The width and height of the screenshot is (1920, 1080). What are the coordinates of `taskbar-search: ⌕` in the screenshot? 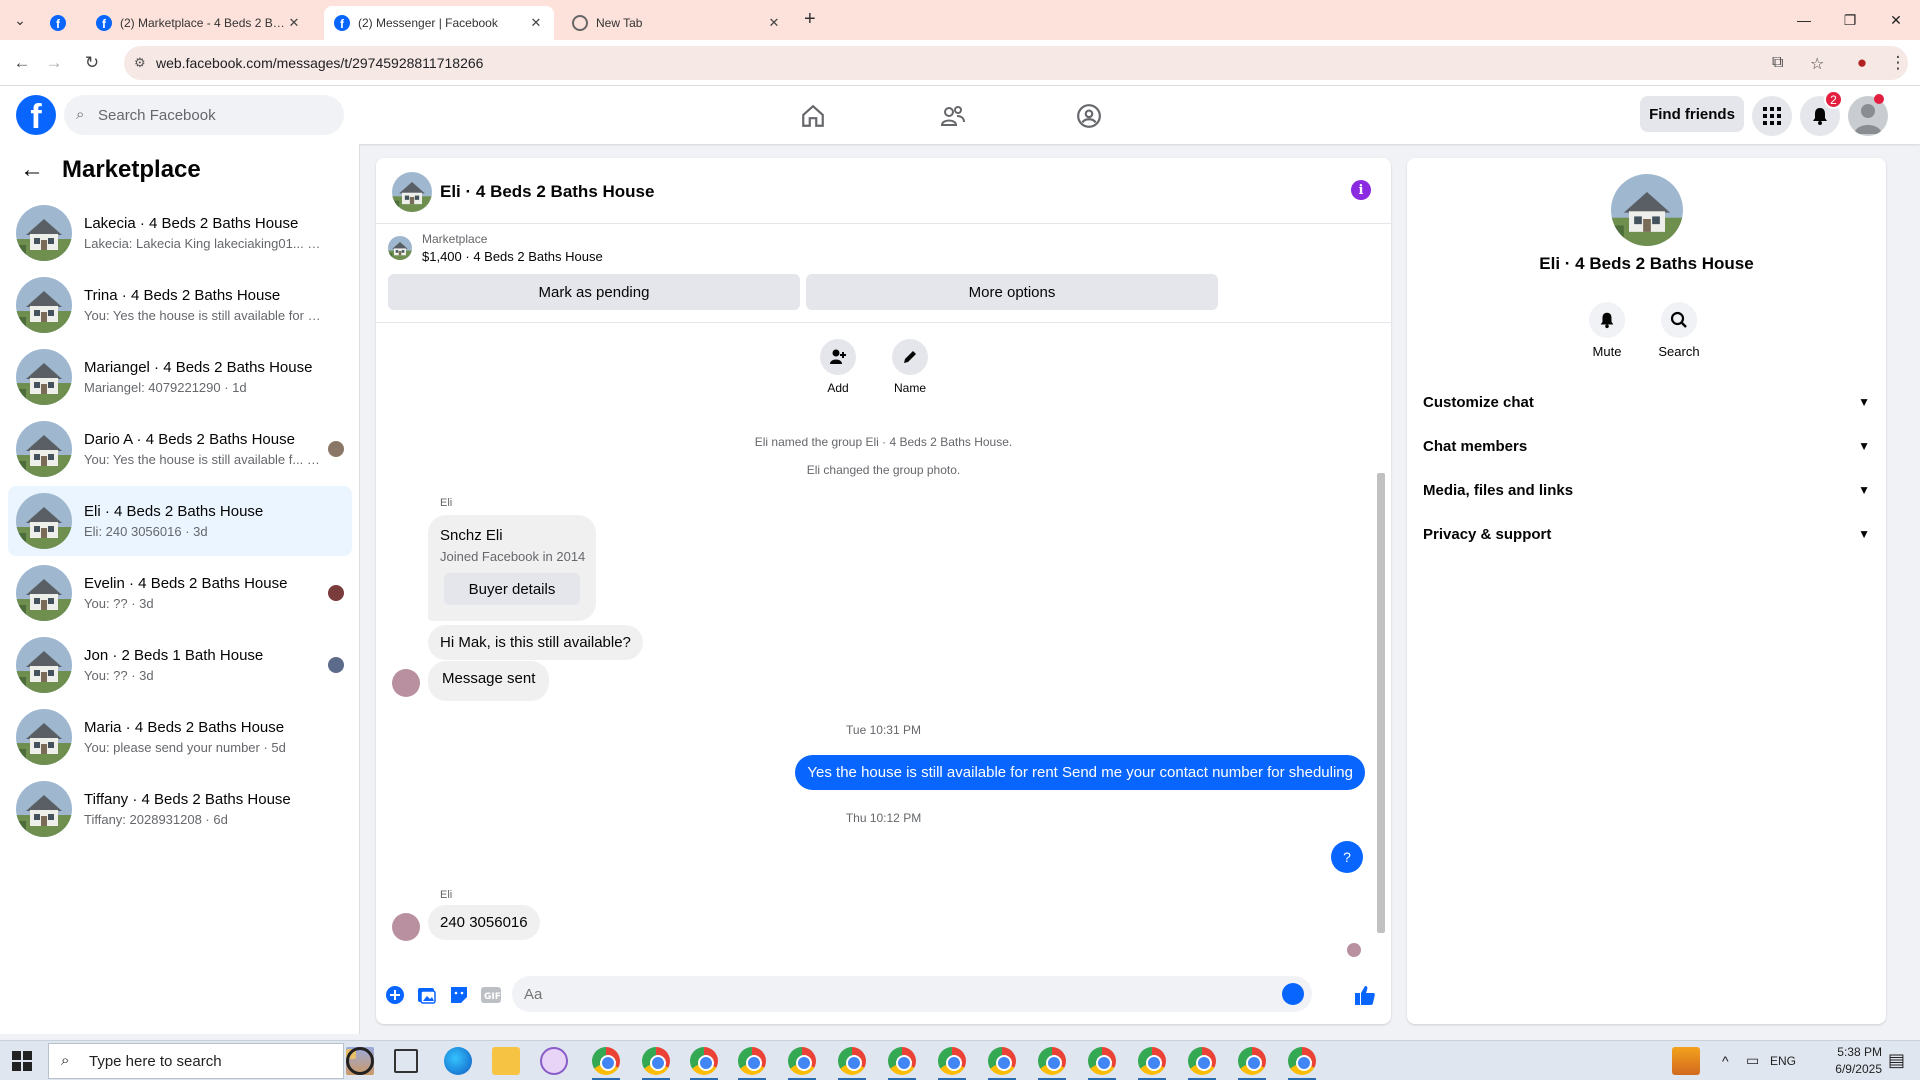 It's located at (196, 1061).